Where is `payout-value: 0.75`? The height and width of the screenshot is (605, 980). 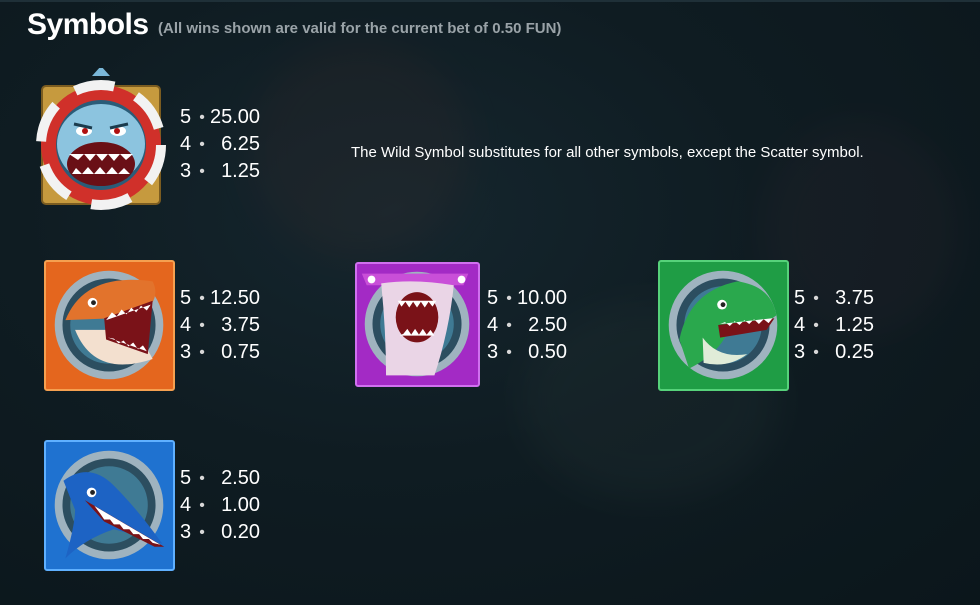 payout-value: 0.75 is located at coordinates (240, 352).